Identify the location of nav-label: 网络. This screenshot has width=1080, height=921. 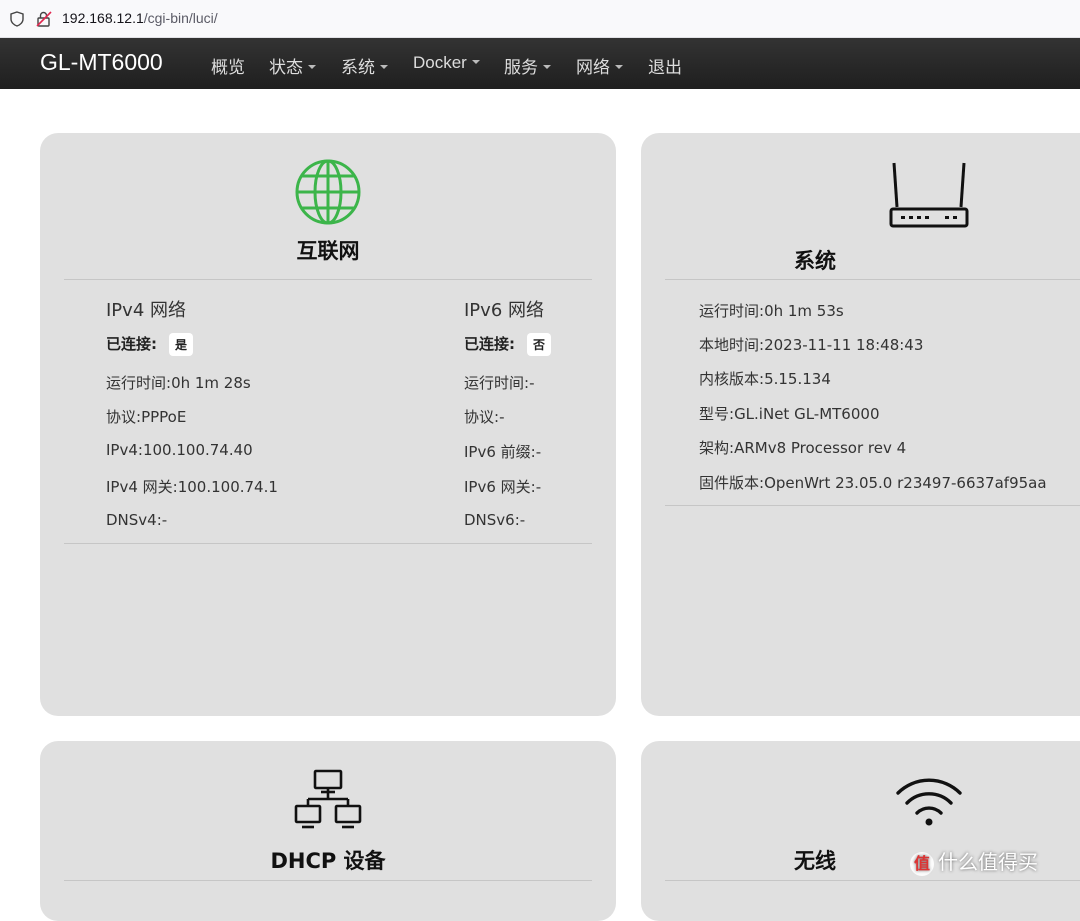
(593, 67).